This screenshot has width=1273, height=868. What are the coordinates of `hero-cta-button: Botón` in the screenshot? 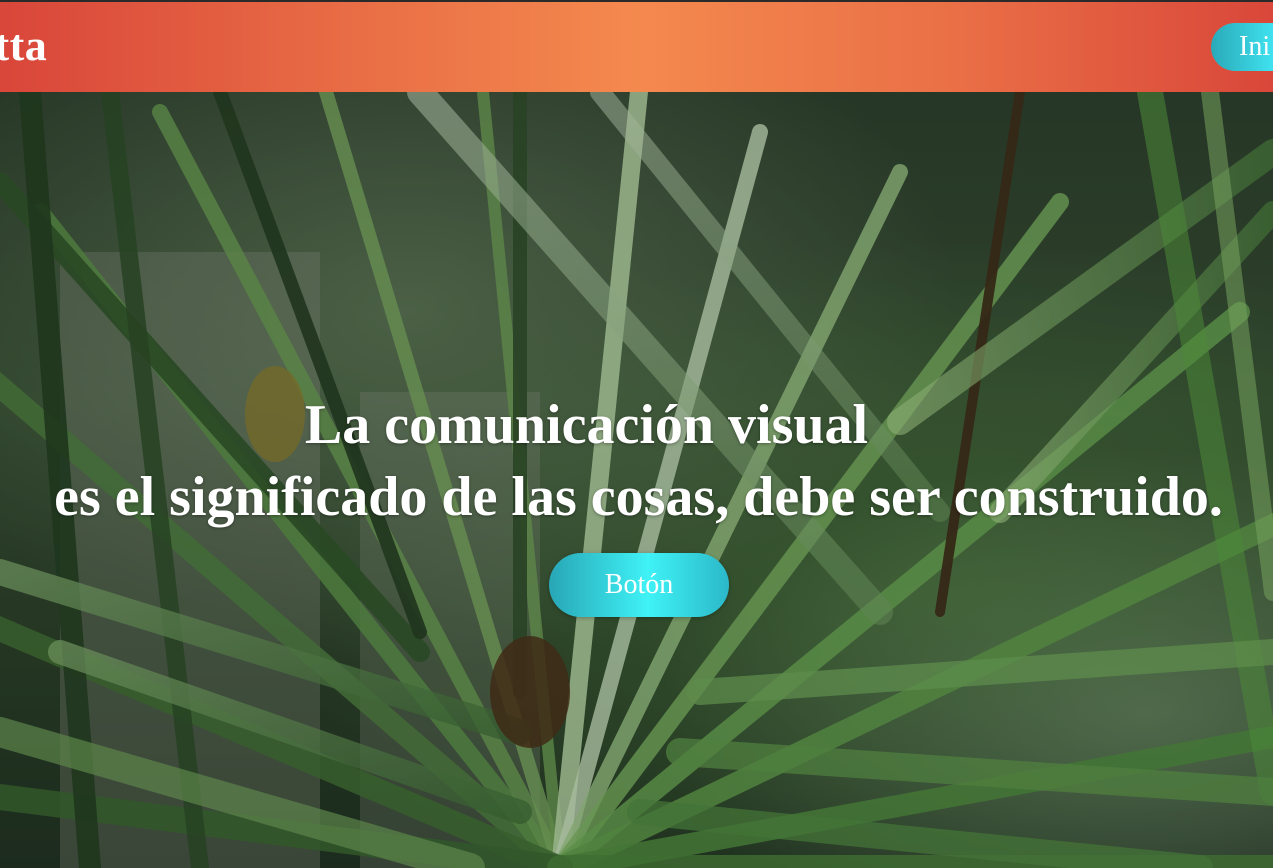 It's located at (639, 585).